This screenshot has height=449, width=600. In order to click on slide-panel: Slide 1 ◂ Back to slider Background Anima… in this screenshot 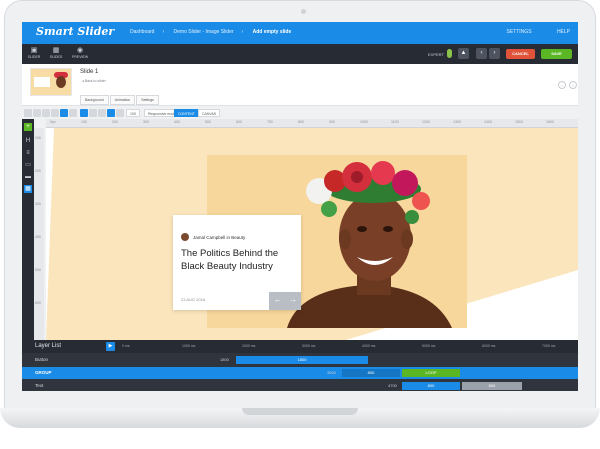, I will do `click(300, 85)`.